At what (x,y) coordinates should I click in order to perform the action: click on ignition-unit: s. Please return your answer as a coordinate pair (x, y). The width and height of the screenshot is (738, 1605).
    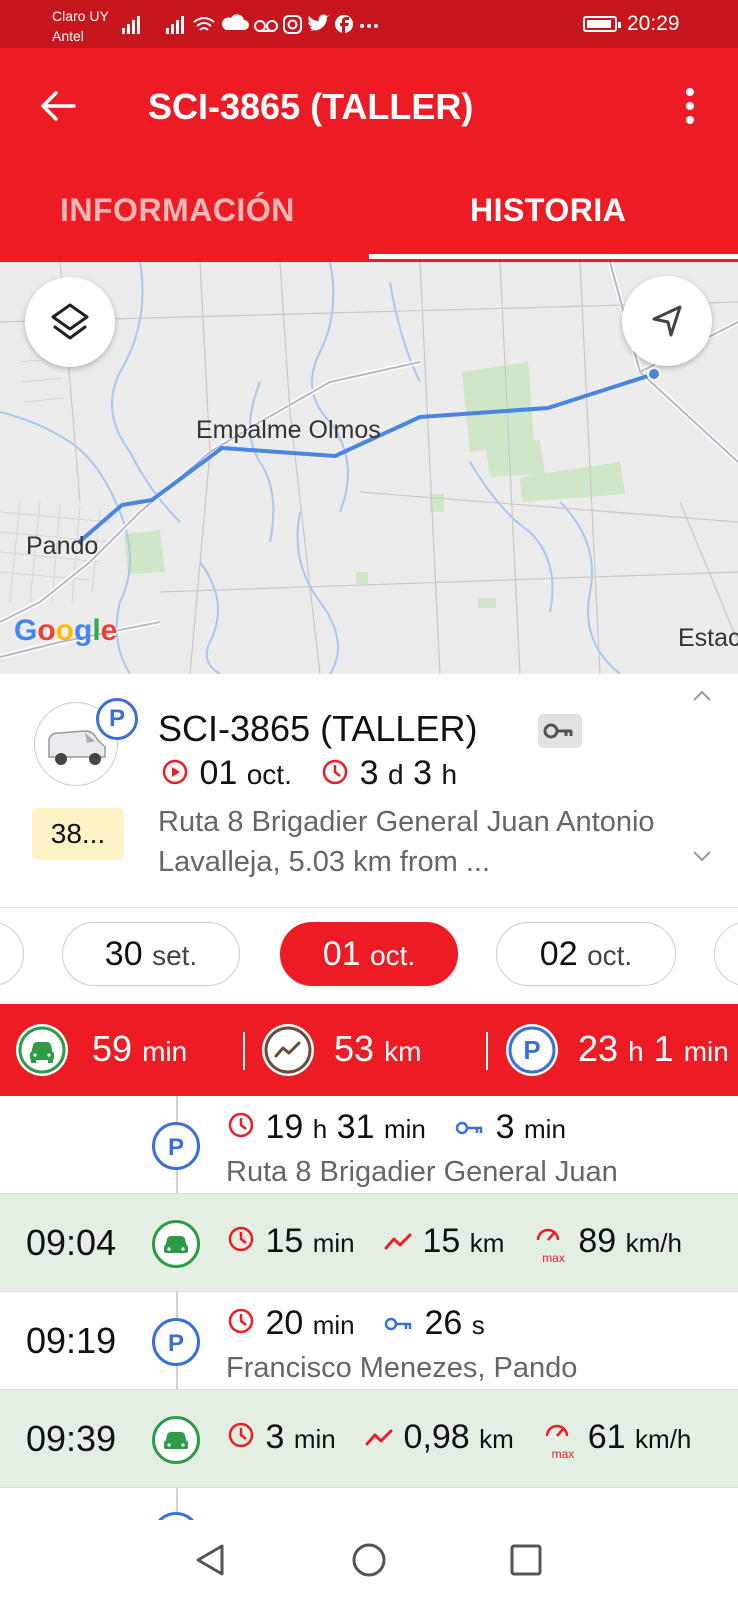
    Looking at the image, I should click on (478, 1325).